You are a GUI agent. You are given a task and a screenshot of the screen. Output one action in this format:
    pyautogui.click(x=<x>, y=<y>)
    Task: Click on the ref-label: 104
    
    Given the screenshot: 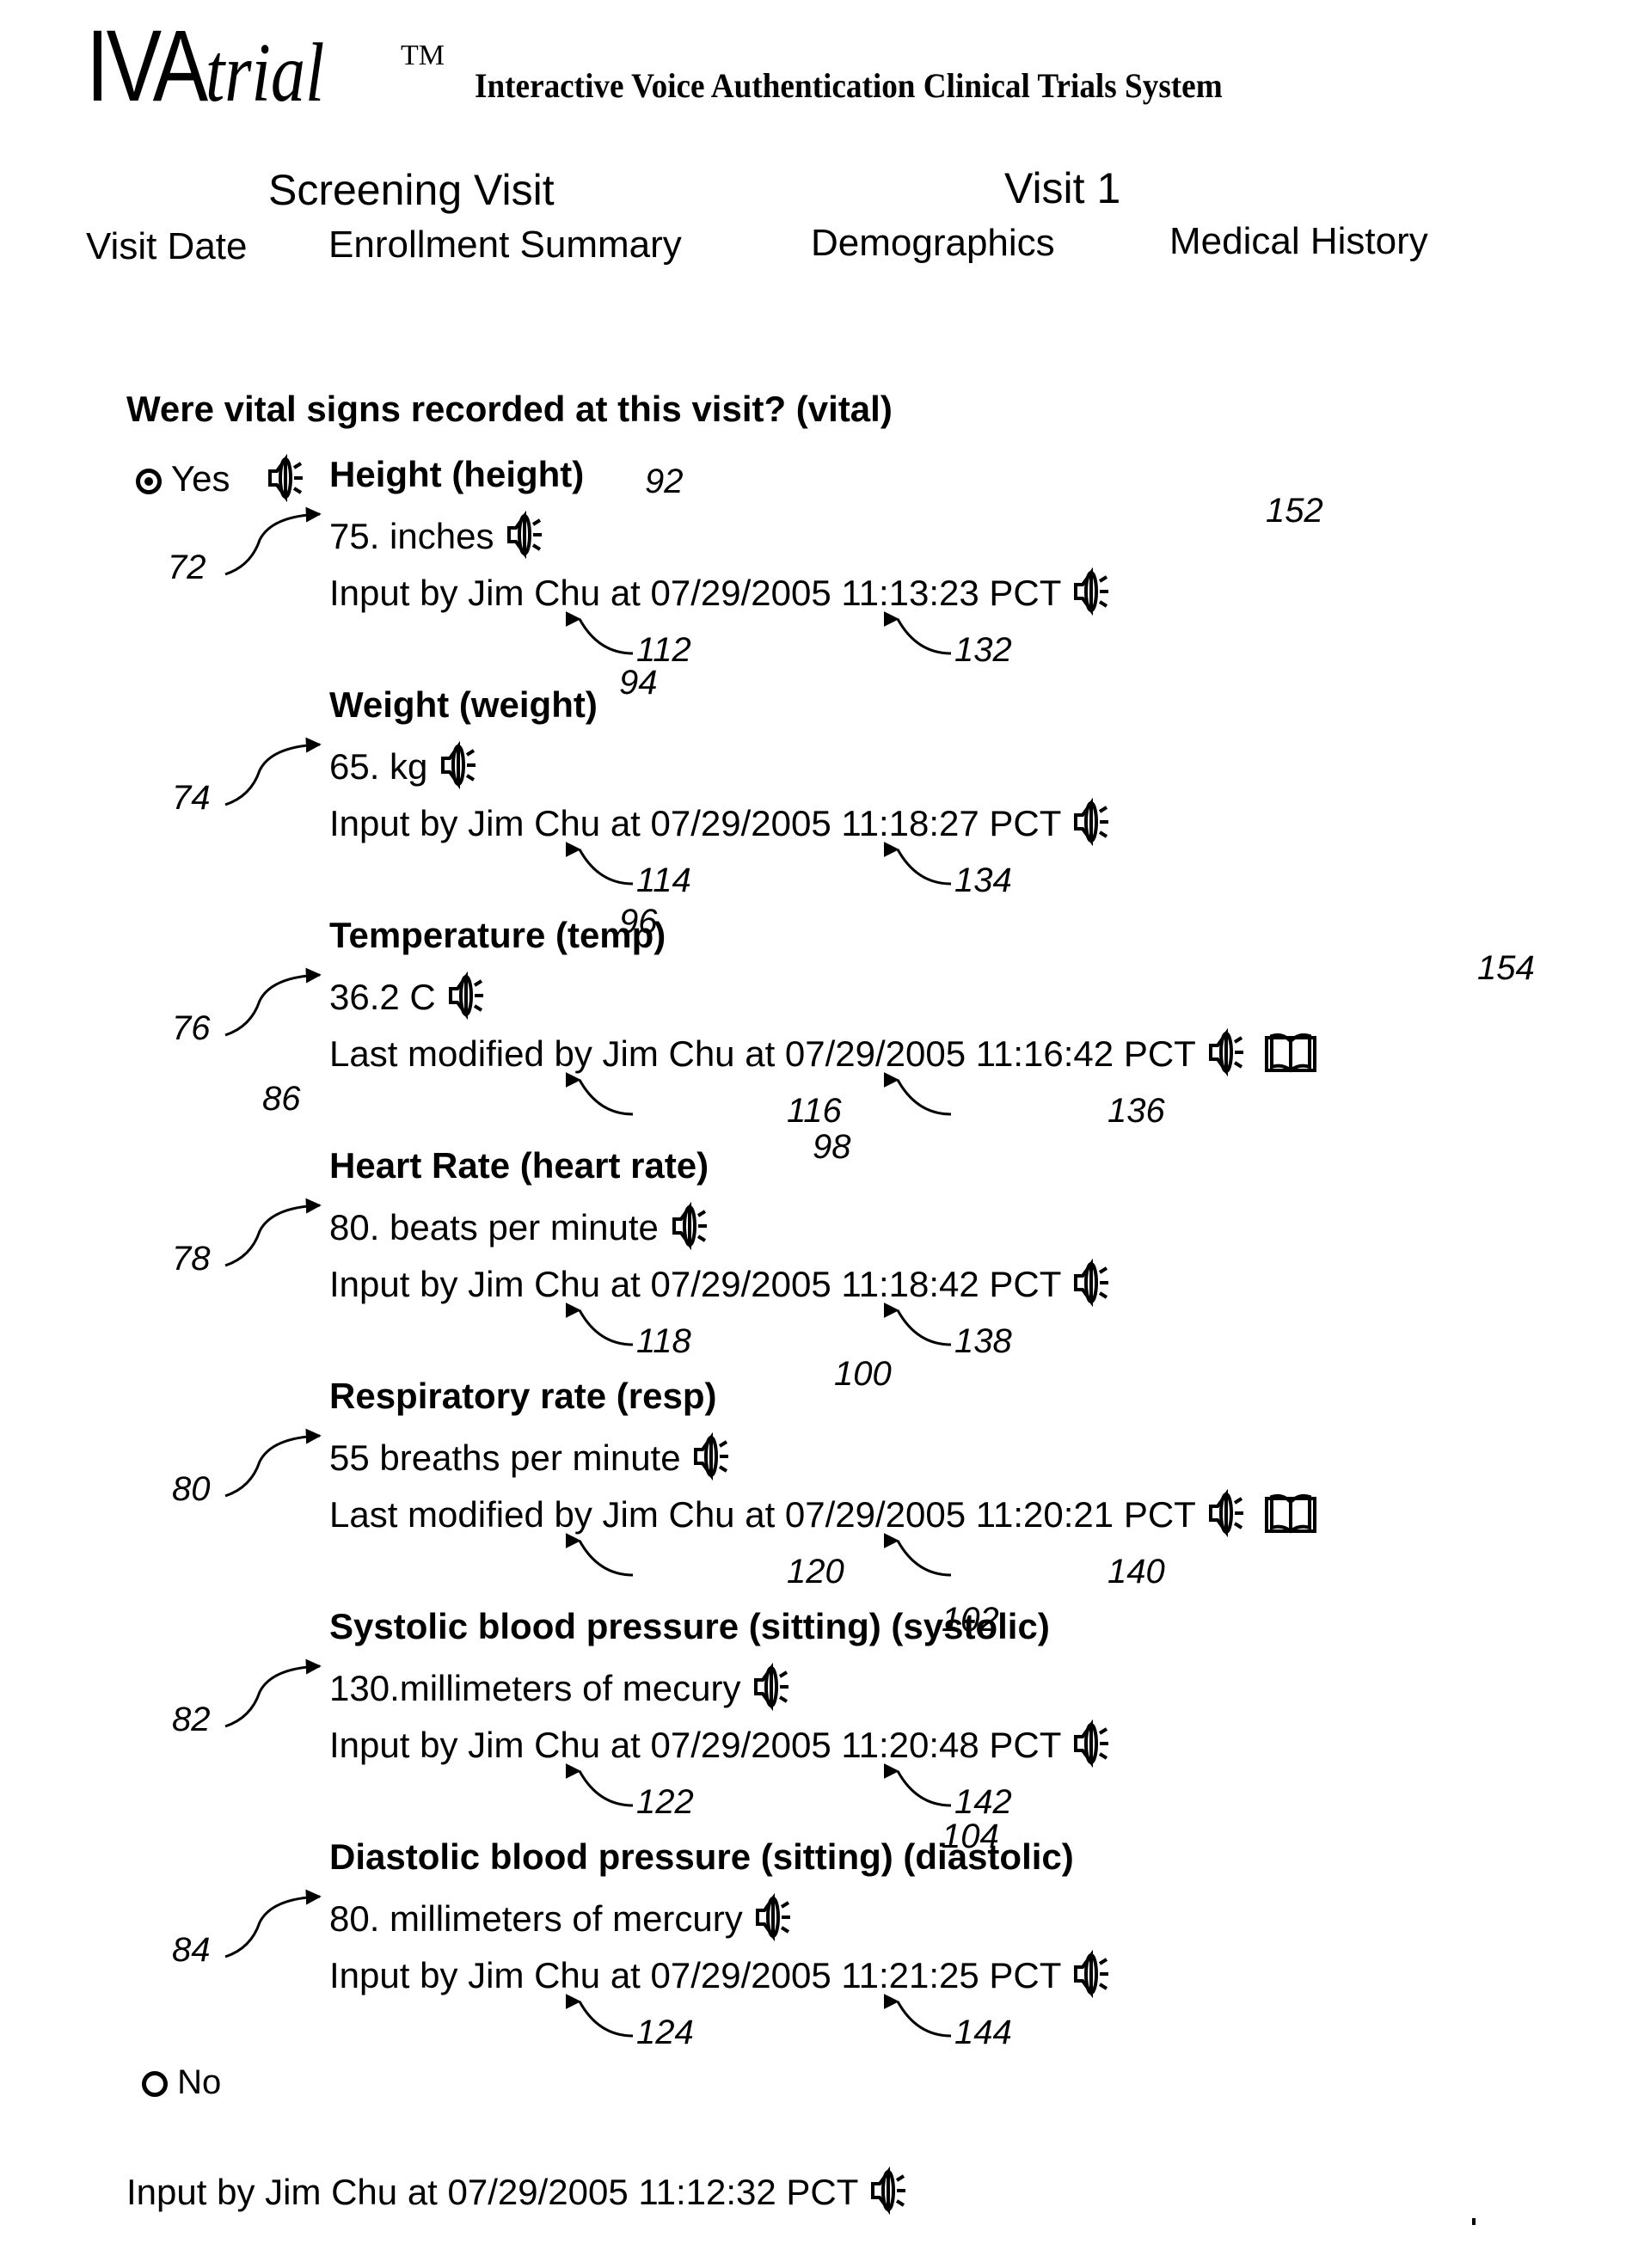 What is the action you would take?
    pyautogui.click(x=970, y=1836)
    